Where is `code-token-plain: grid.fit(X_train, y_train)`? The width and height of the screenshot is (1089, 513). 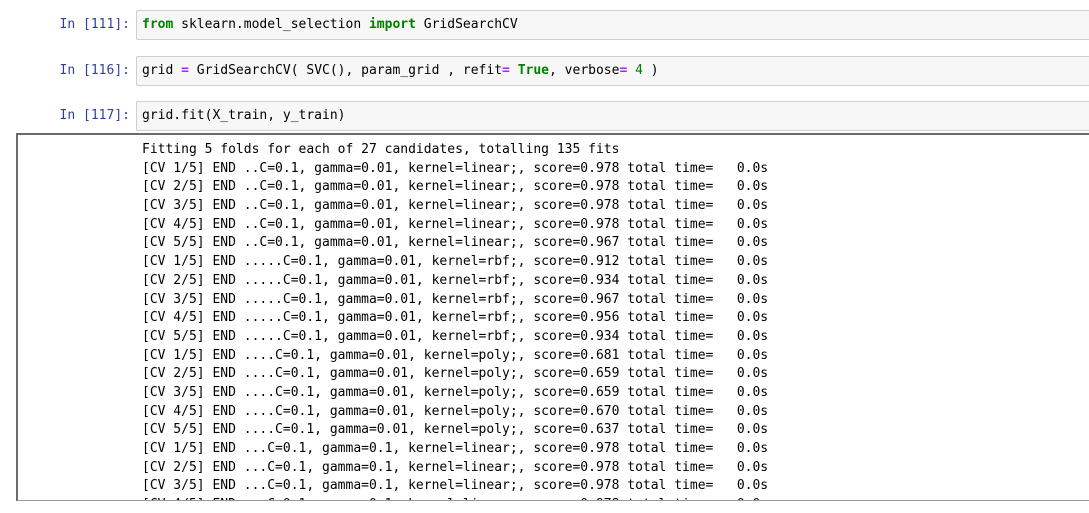
code-token-plain: grid.fit(X_train, y_train) is located at coordinates (244, 115).